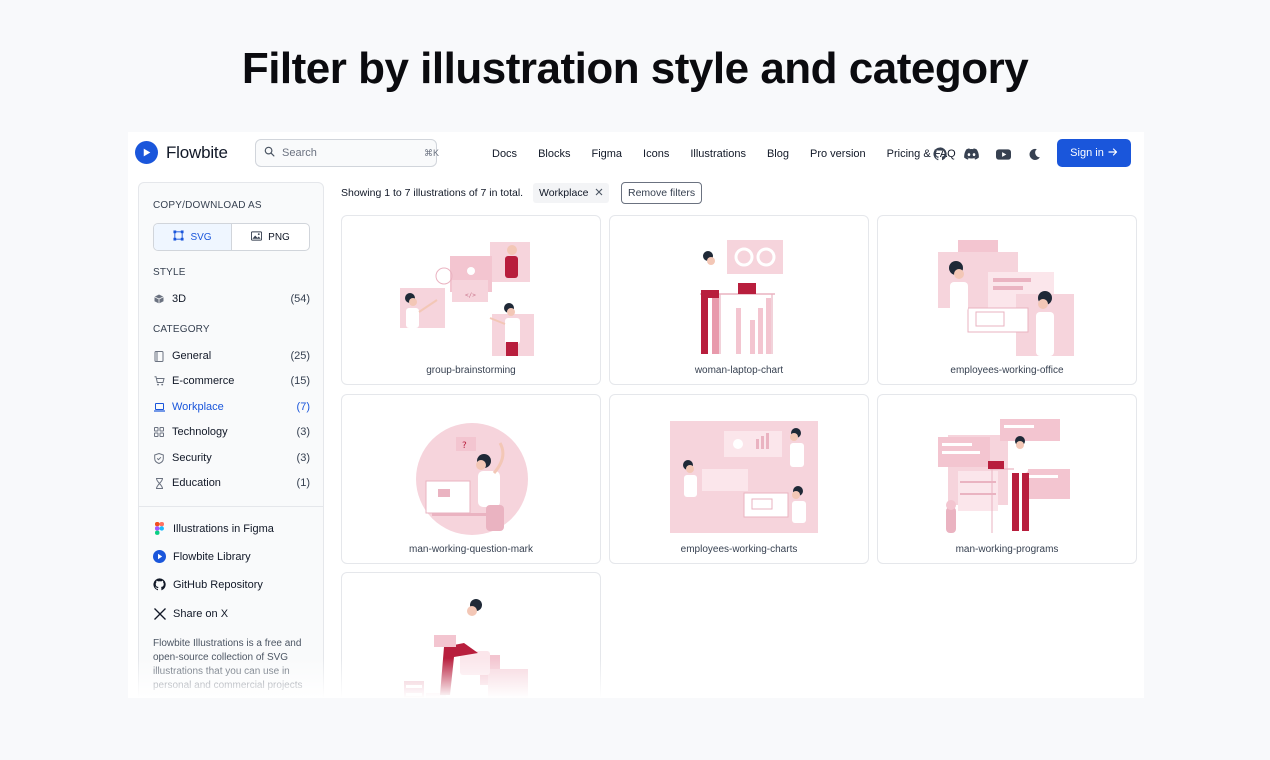  I want to click on figma-icon, so click(159, 528).